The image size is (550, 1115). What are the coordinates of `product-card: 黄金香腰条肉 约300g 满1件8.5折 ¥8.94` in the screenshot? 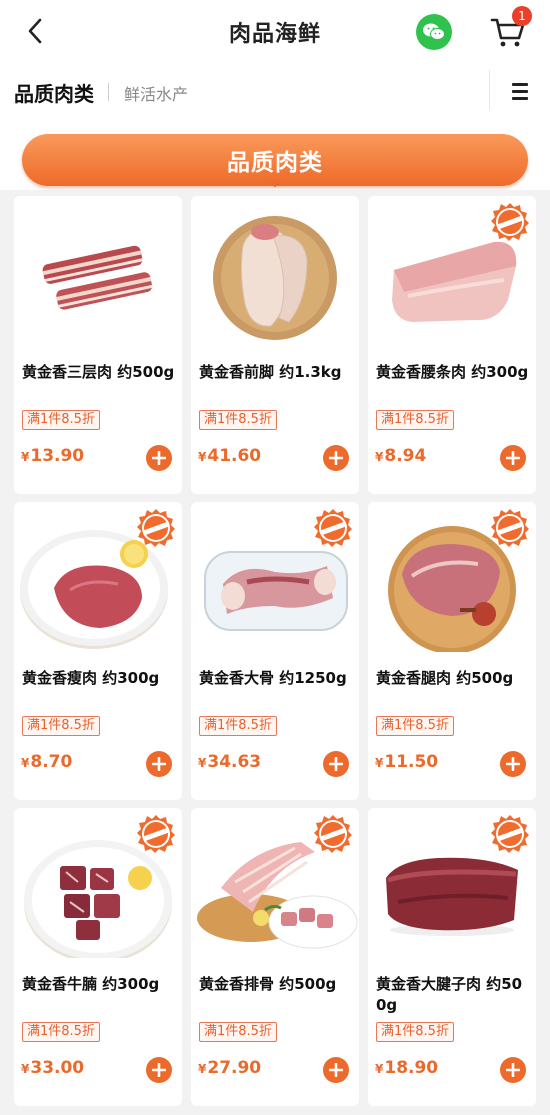 It's located at (452, 345).